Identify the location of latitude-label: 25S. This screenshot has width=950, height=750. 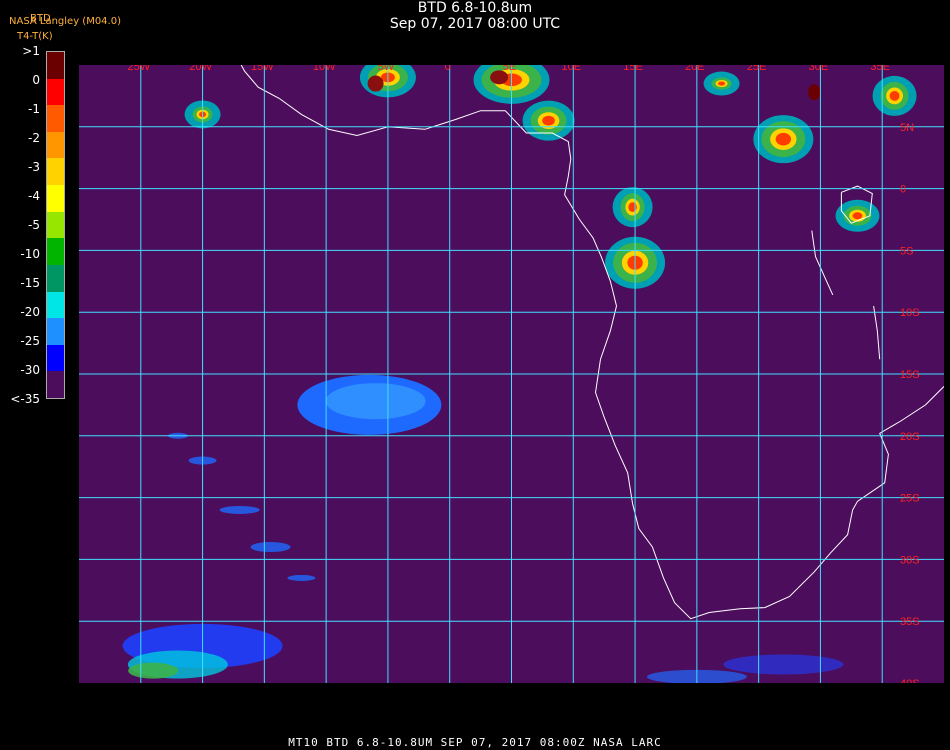
(910, 499).